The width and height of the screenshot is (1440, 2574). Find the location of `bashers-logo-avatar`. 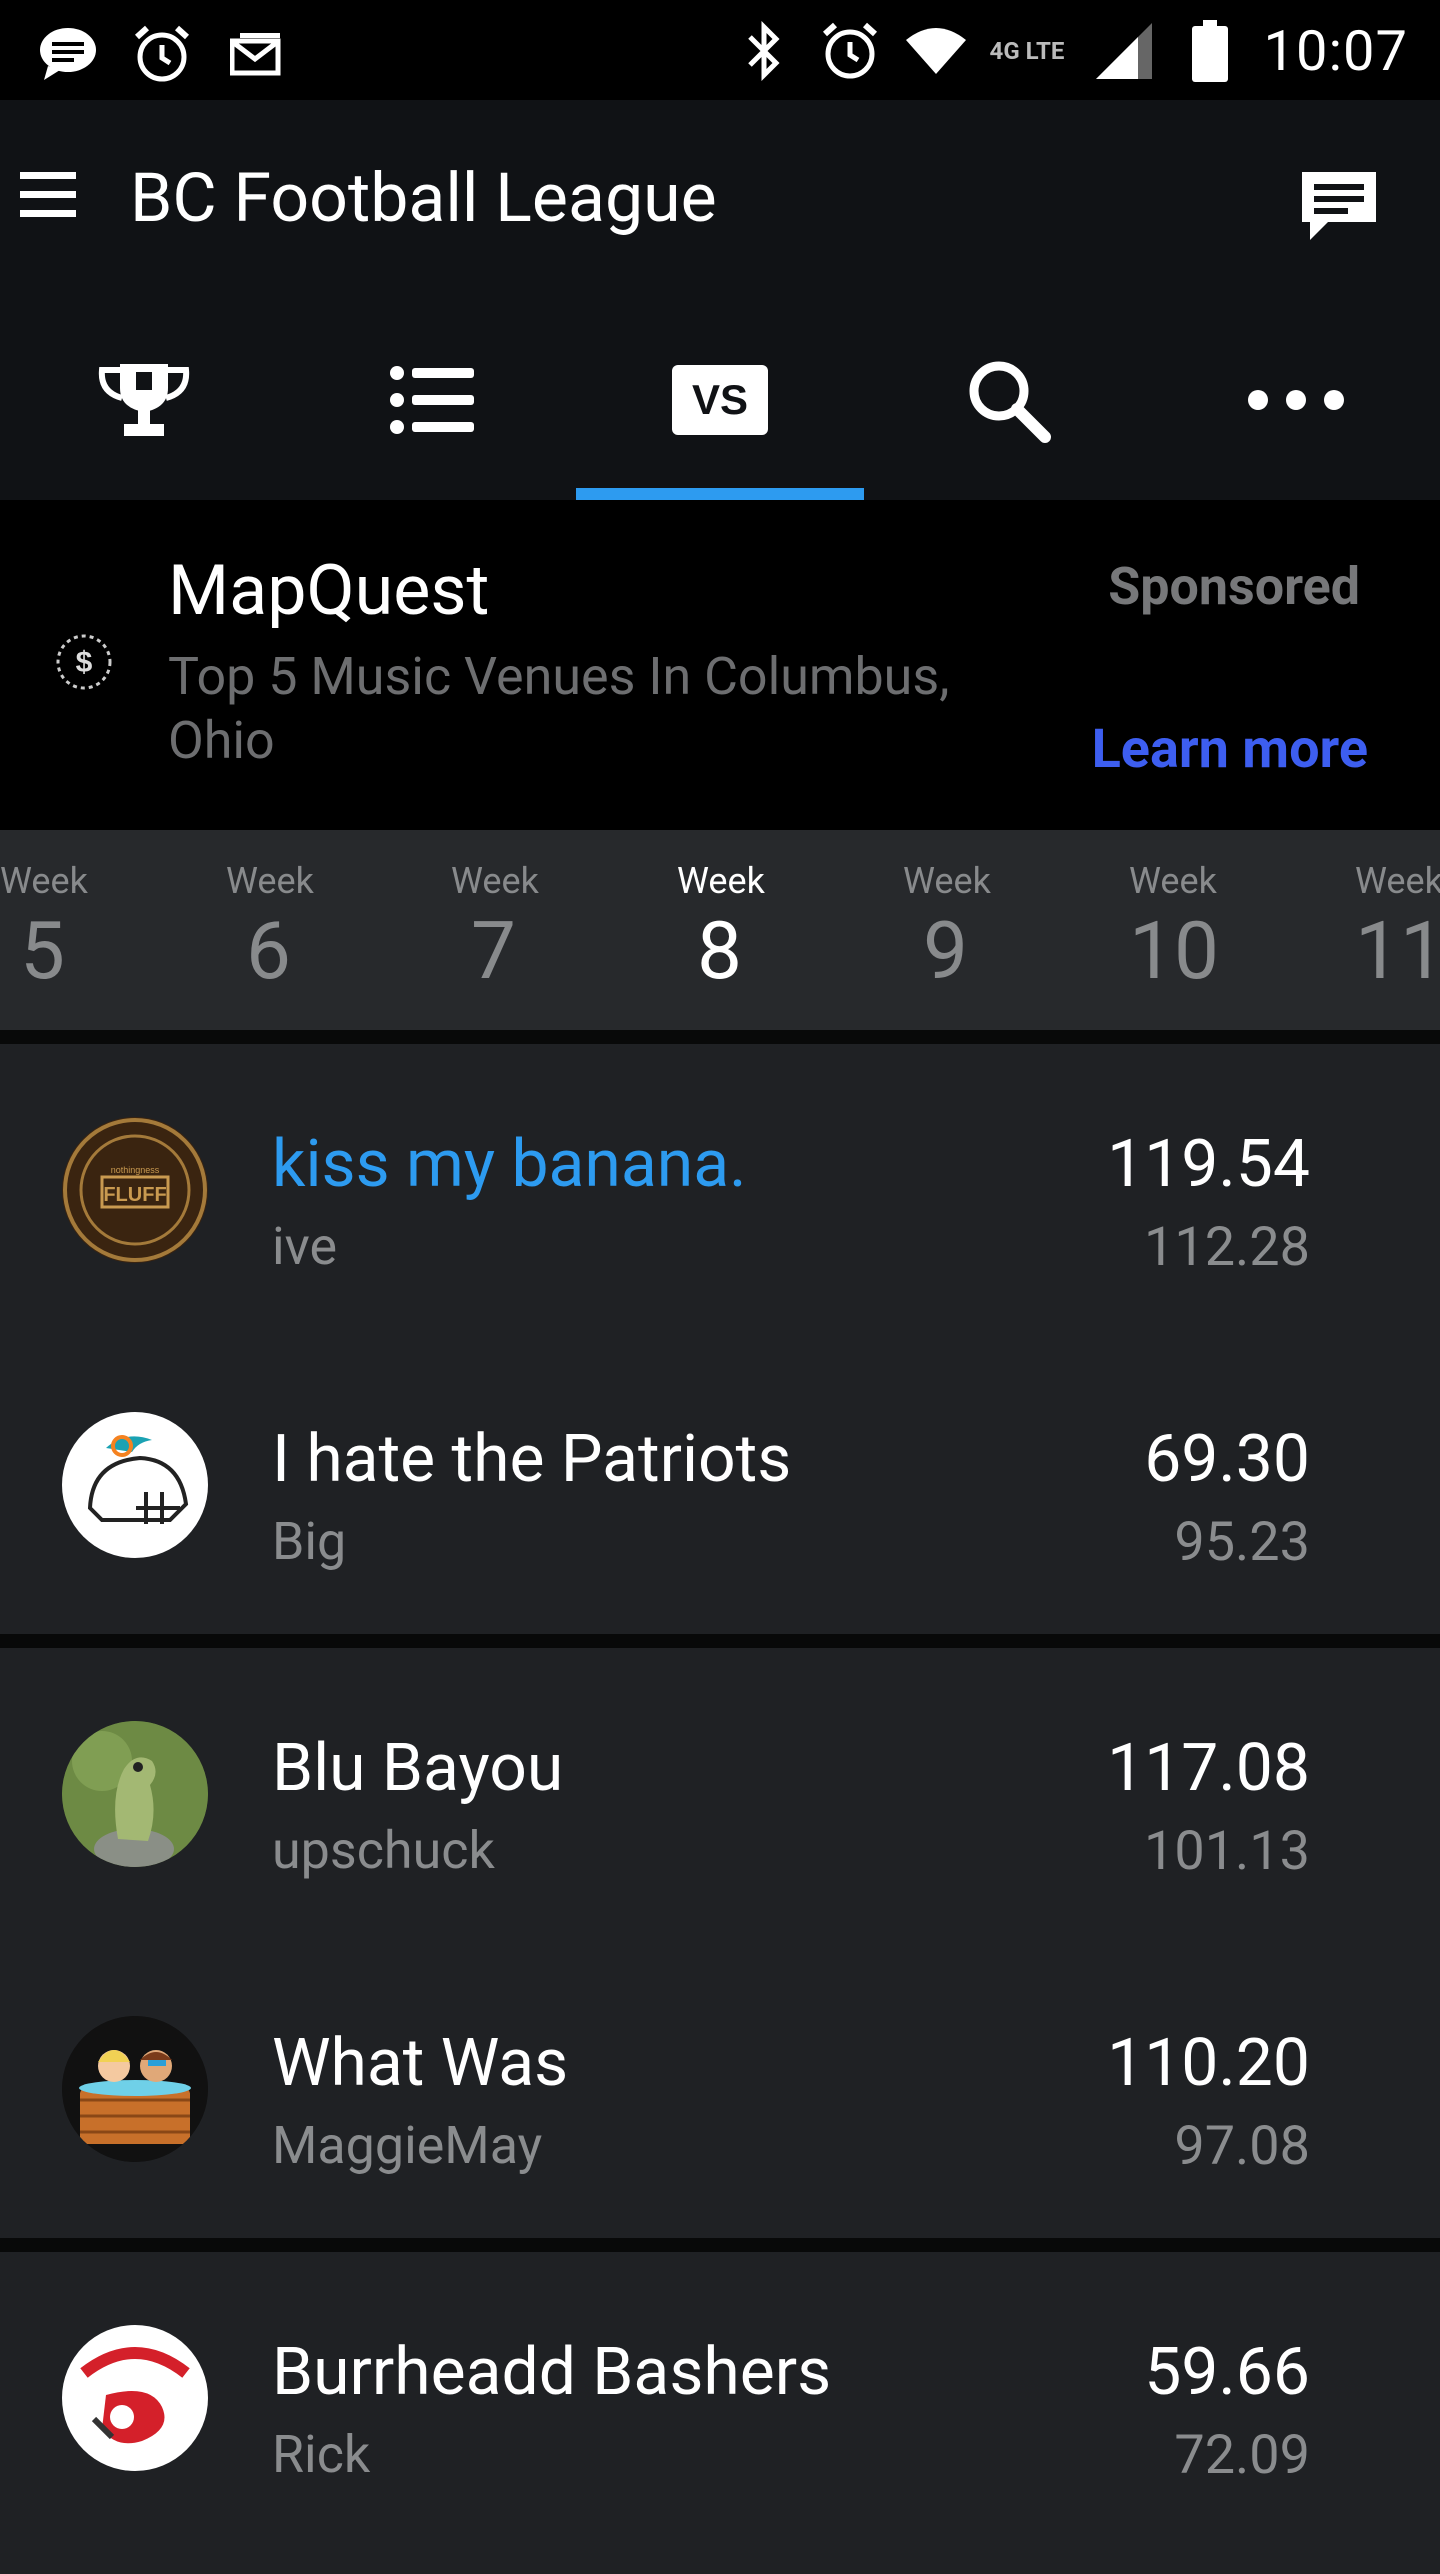

bashers-logo-avatar is located at coordinates (135, 2398).